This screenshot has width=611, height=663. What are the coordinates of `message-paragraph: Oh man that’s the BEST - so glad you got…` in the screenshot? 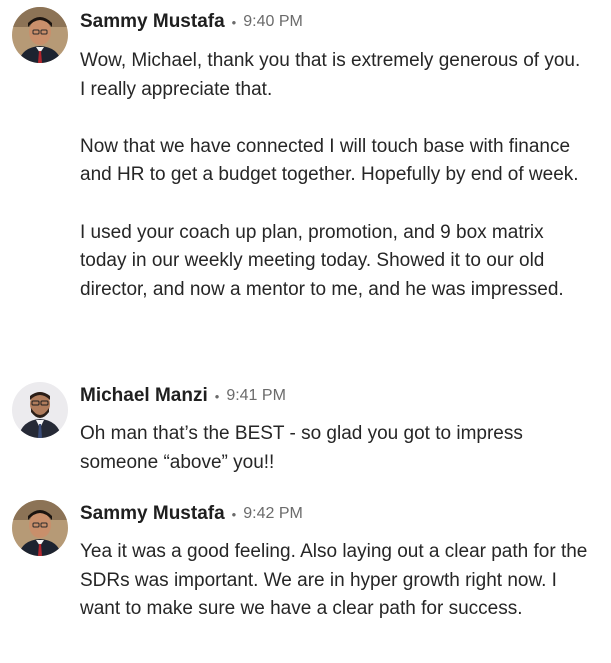 It's located at (301, 448).